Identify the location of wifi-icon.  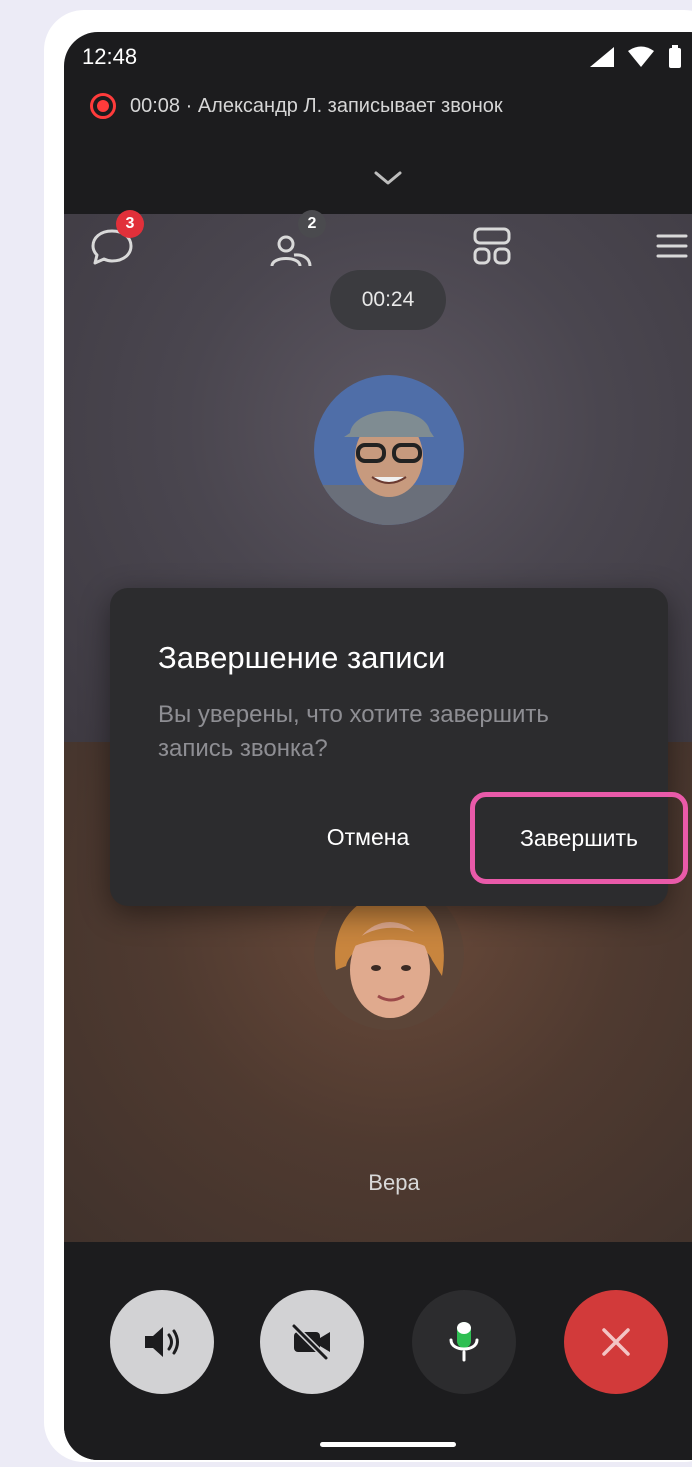
(641, 56).